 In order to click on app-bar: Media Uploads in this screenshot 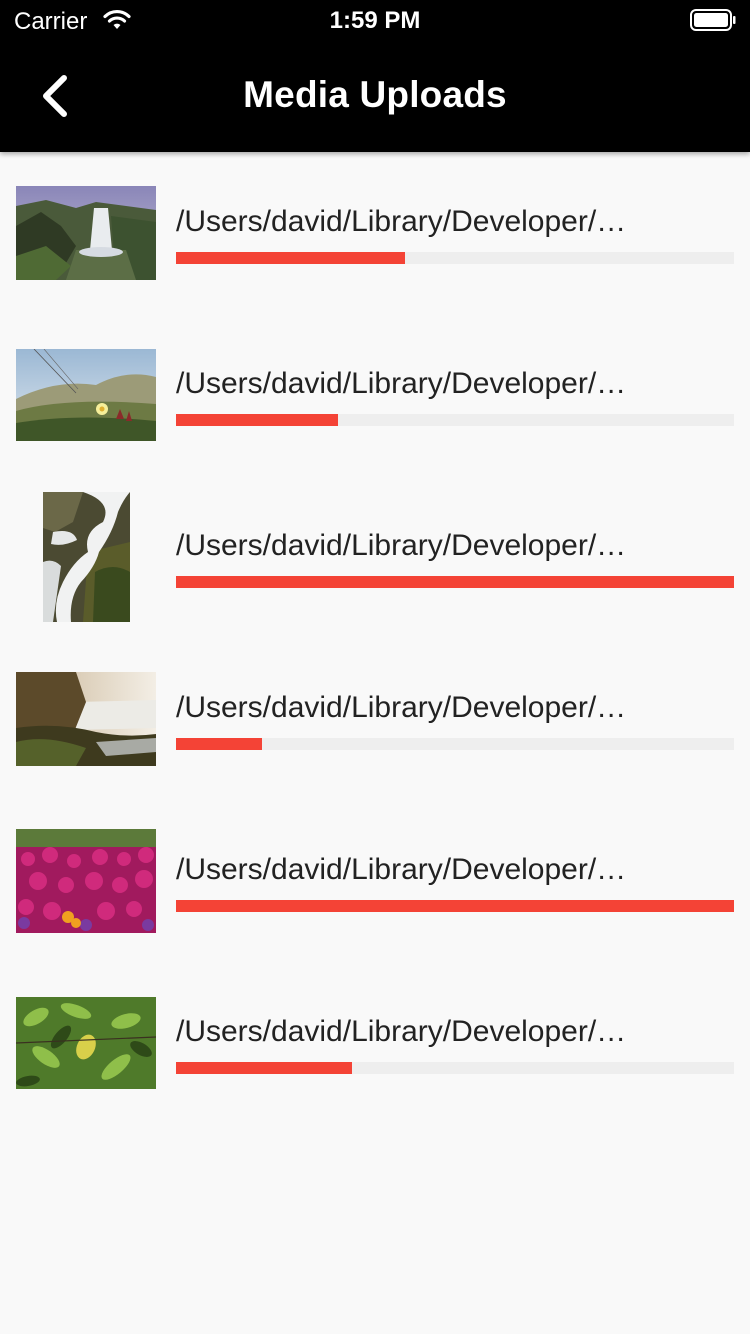, I will do `click(375, 96)`.